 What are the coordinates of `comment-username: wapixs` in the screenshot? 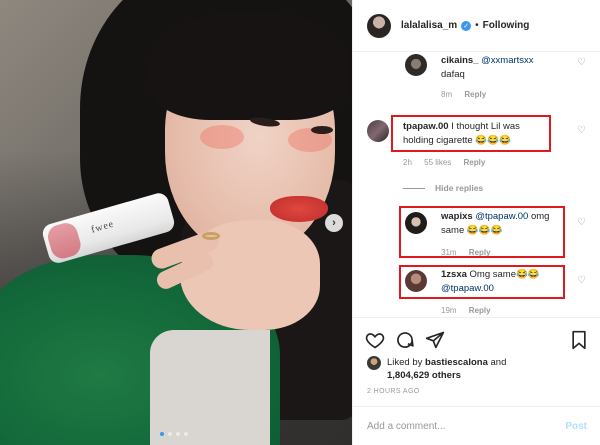 It's located at (457, 216).